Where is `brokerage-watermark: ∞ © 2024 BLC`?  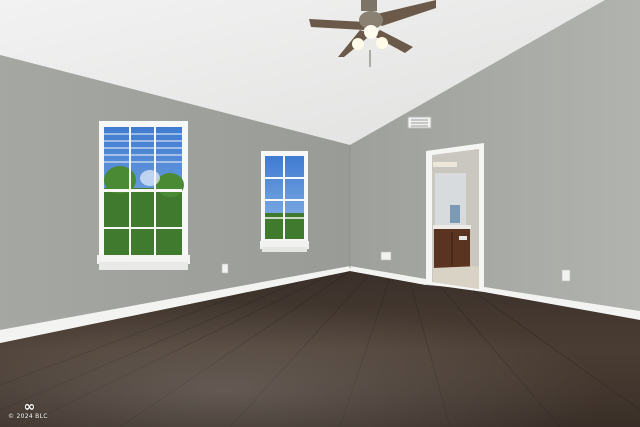 brokerage-watermark: ∞ © 2024 BLC is located at coordinates (28, 410).